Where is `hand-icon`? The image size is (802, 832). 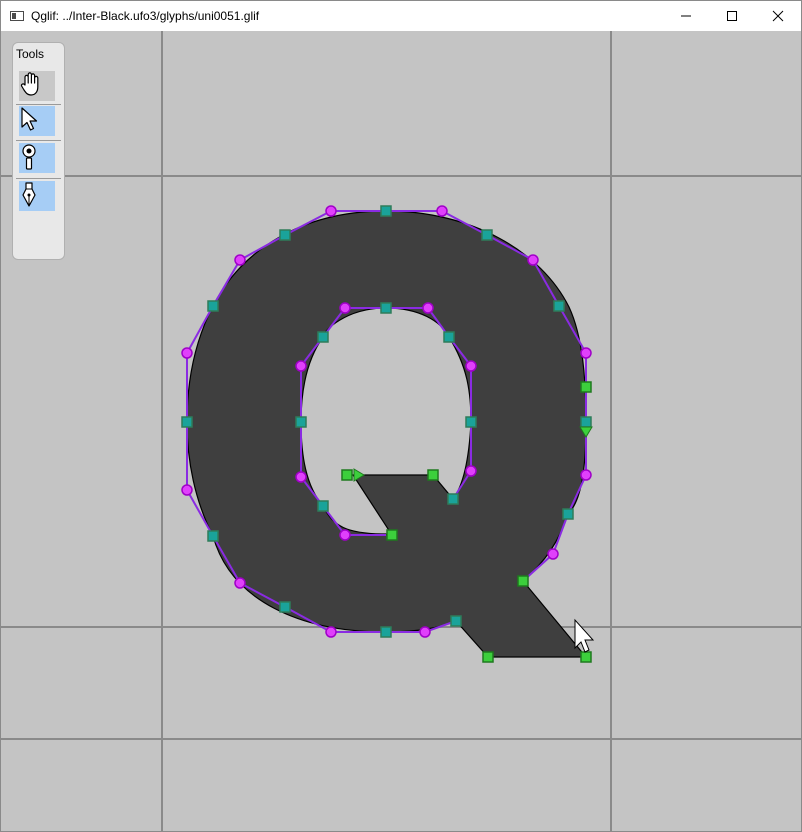
hand-icon is located at coordinates (29, 84).